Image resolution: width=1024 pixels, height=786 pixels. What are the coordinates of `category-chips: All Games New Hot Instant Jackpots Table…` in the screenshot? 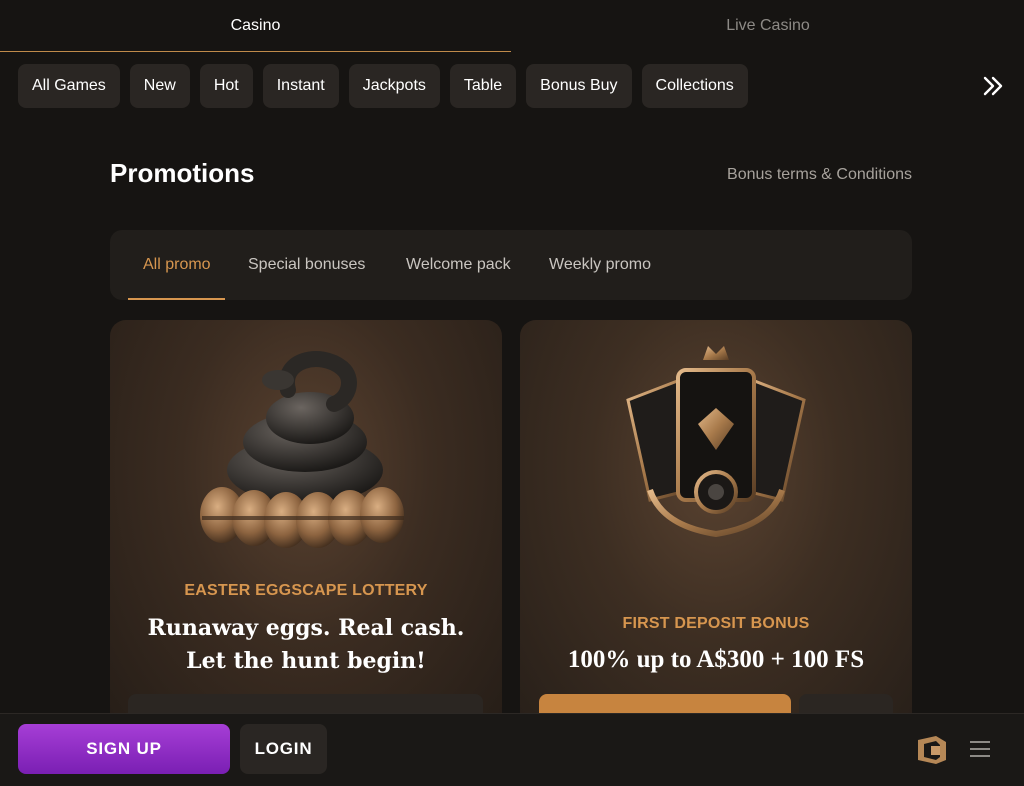 It's located at (383, 86).